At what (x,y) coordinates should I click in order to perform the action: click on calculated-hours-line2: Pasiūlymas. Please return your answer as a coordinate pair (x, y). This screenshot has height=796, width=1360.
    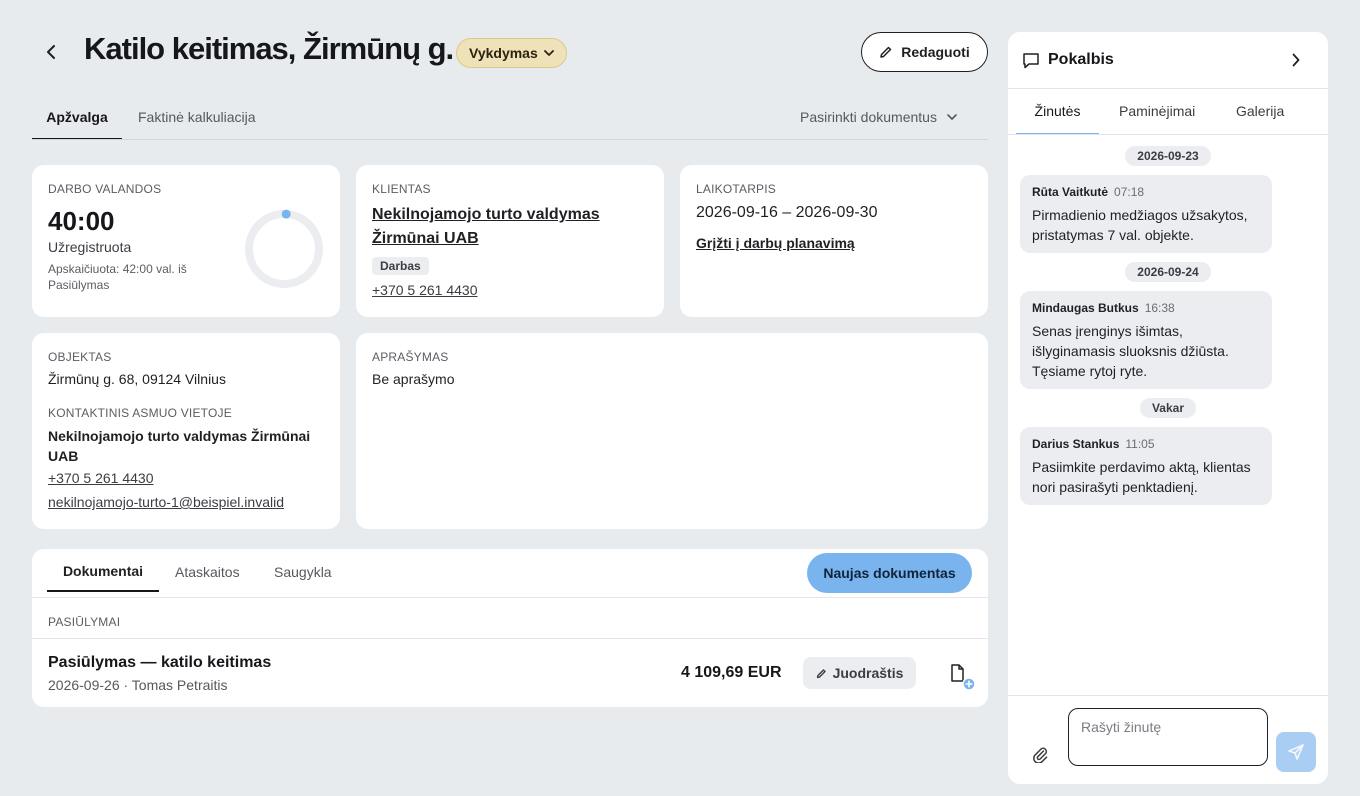
    Looking at the image, I should click on (79, 285).